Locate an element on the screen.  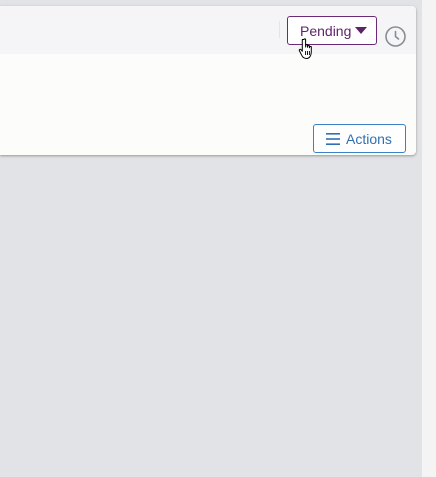
status-dropdown: Pending is located at coordinates (332, 30).